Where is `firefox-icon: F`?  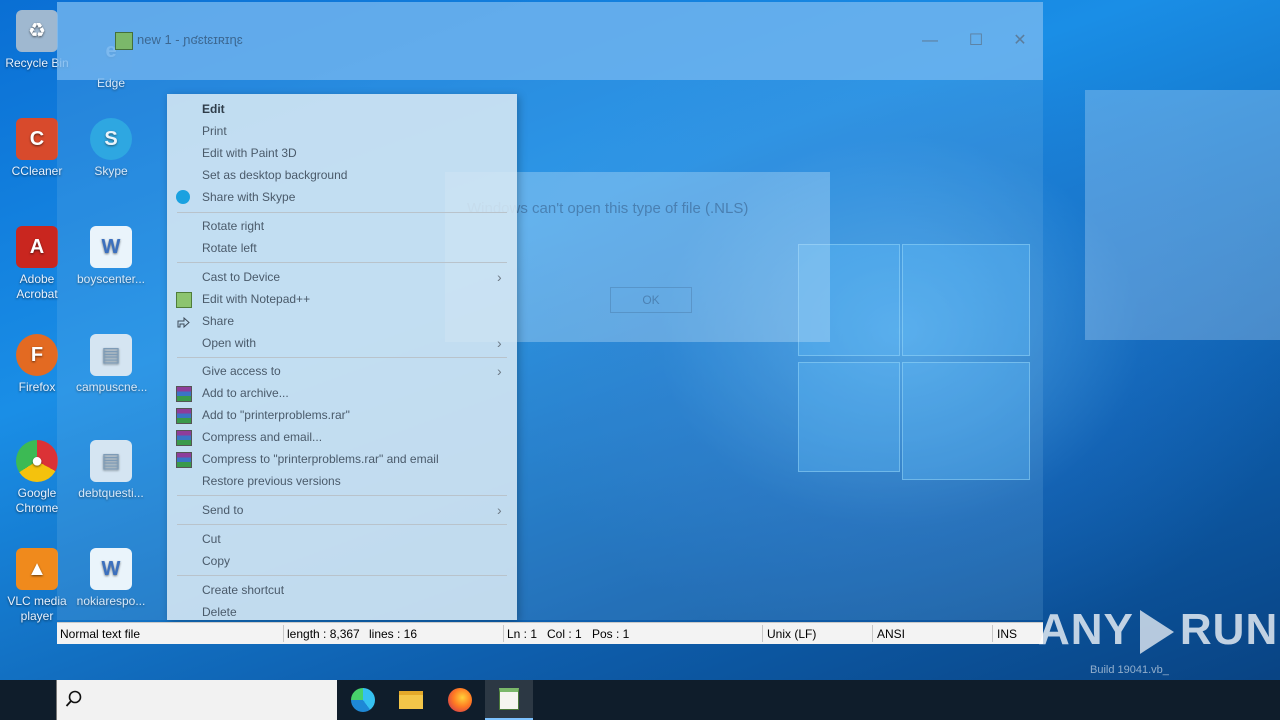 firefox-icon: F is located at coordinates (37, 355).